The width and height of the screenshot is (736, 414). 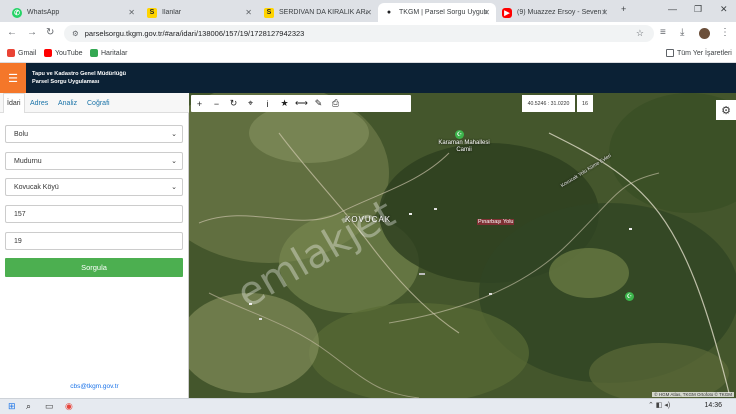 I want to click on mahalle-select: Kovucak Köyü ⌄, so click(x=94, y=187).